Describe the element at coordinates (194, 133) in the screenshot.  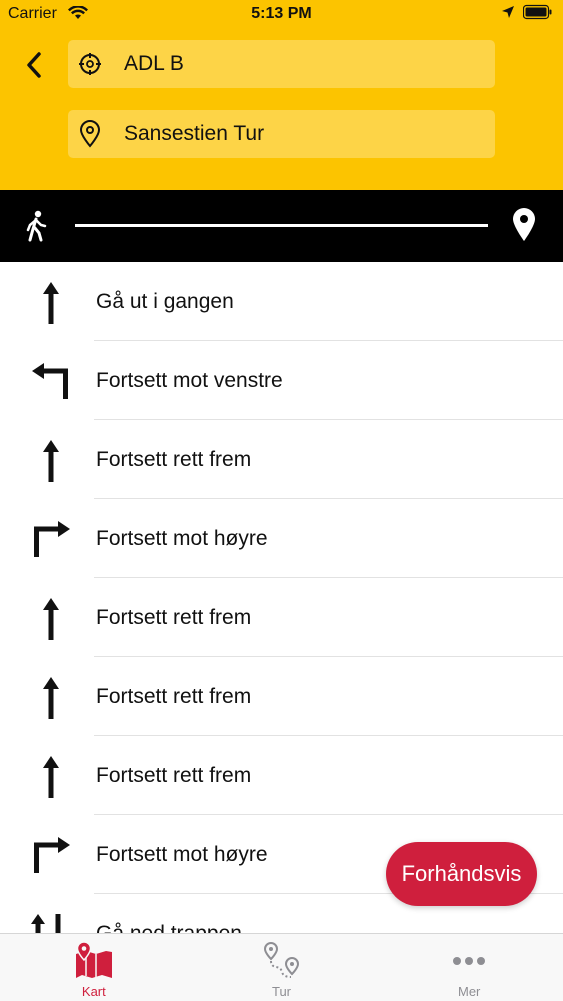
I see `to-field-value: Sansestien Tur` at that location.